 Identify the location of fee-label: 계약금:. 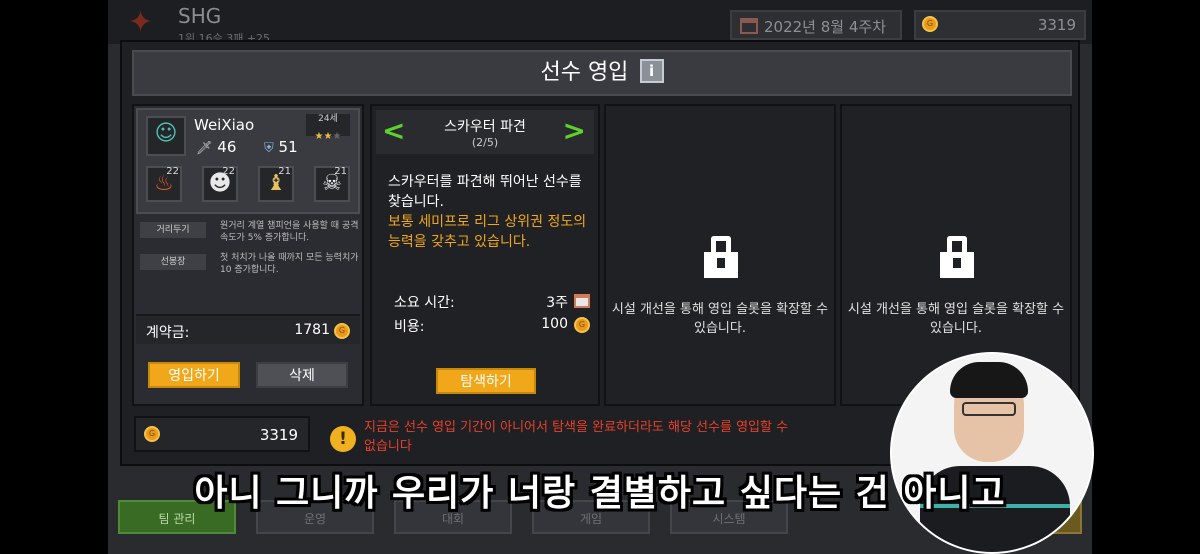
(168, 333).